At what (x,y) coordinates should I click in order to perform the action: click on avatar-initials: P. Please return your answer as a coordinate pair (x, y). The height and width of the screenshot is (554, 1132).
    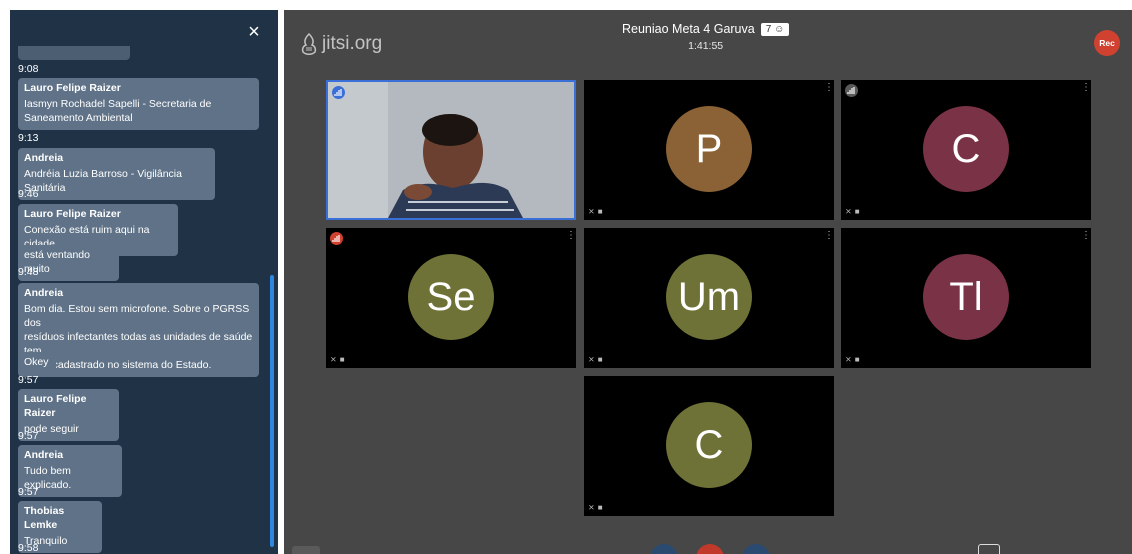
    Looking at the image, I should click on (709, 148).